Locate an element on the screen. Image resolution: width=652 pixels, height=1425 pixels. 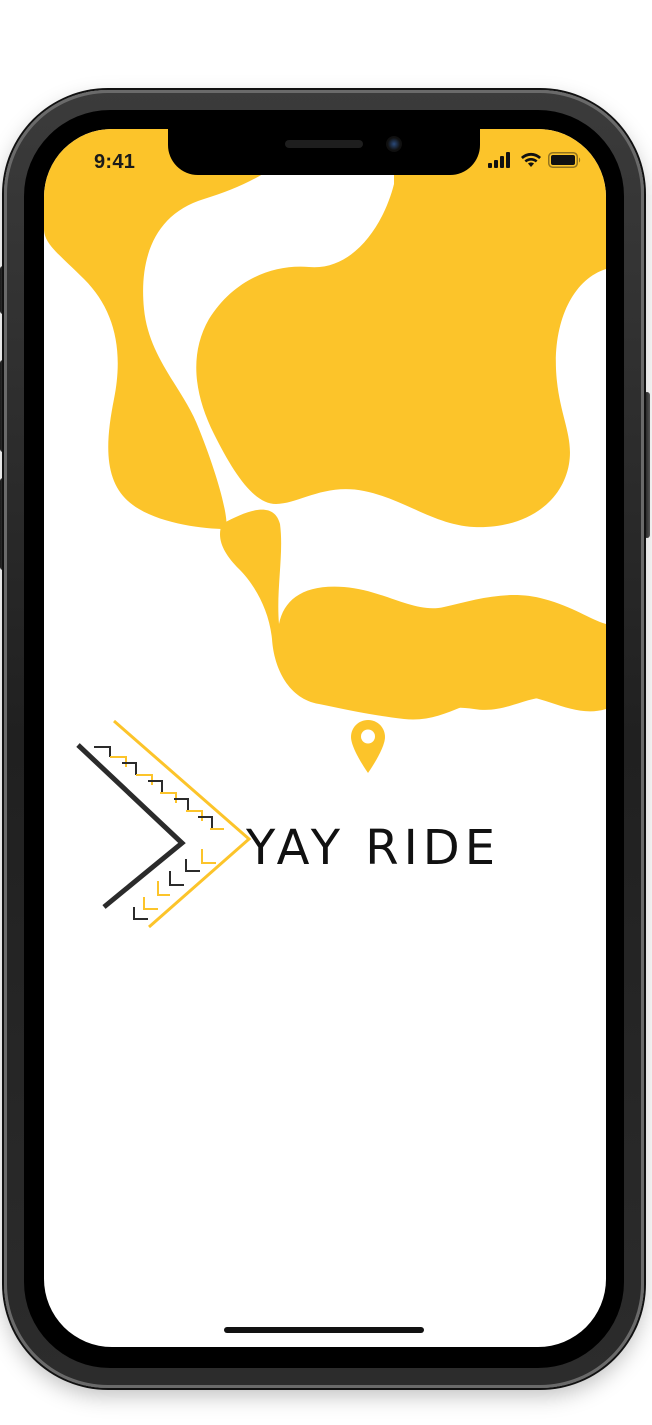
power-button is located at coordinates (647, 465).